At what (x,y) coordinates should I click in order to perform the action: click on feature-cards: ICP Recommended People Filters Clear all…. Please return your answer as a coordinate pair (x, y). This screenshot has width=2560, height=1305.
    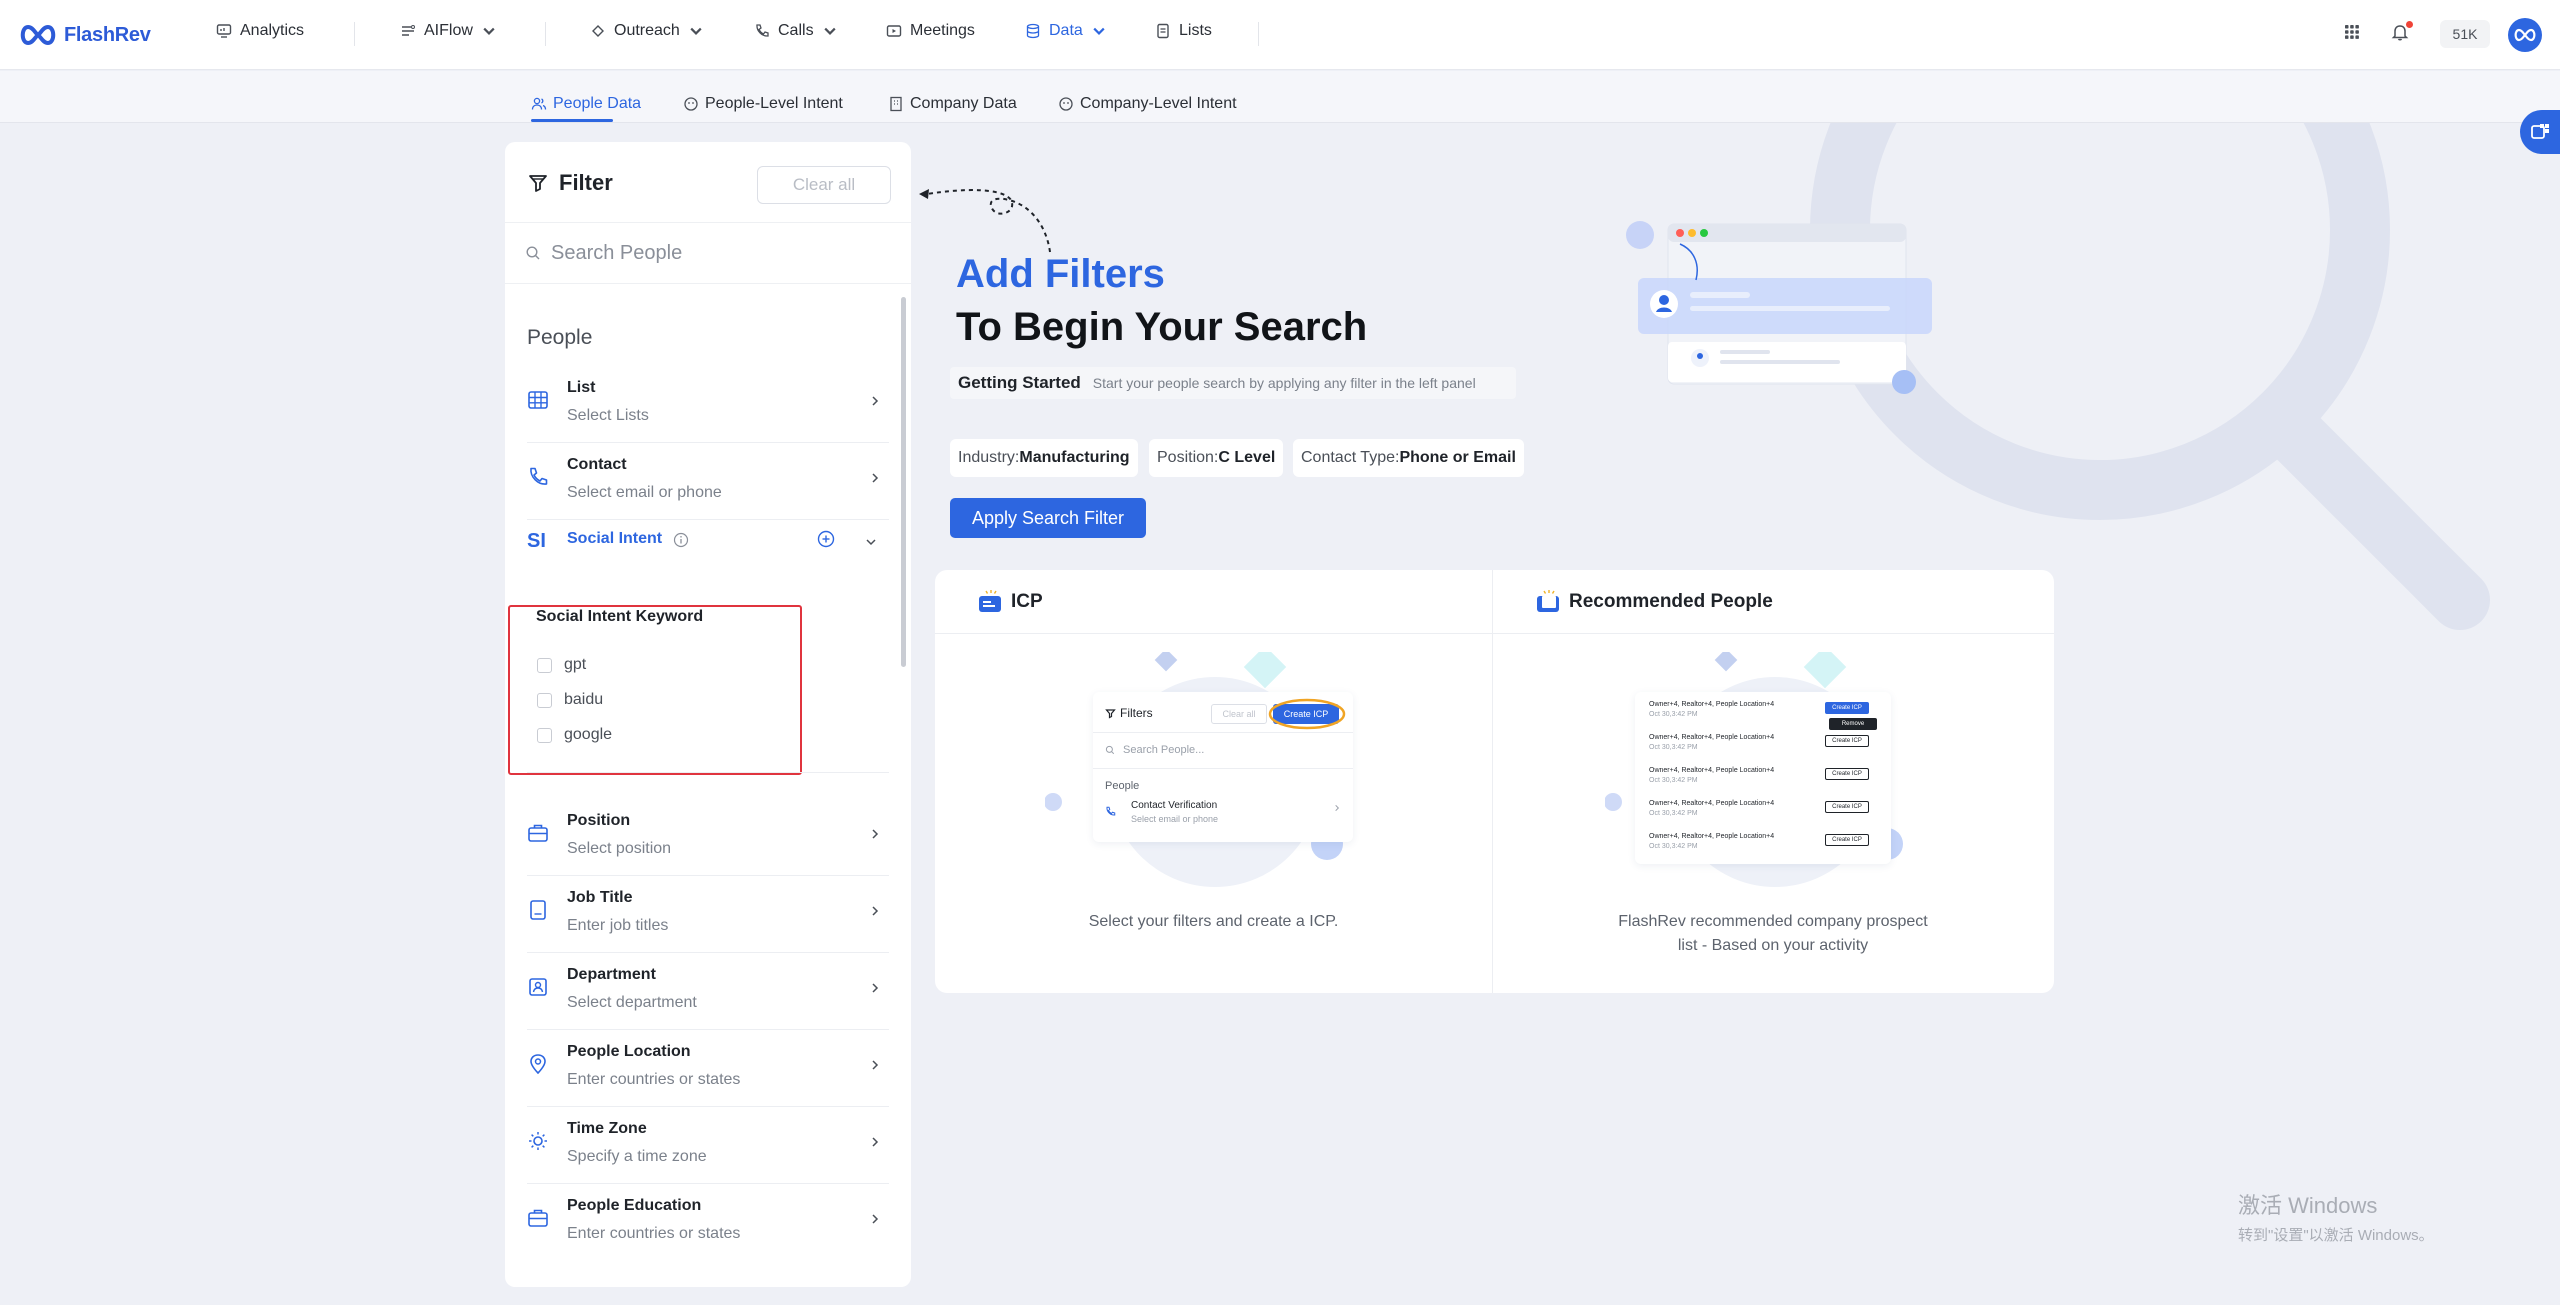
    Looking at the image, I should click on (1494, 781).